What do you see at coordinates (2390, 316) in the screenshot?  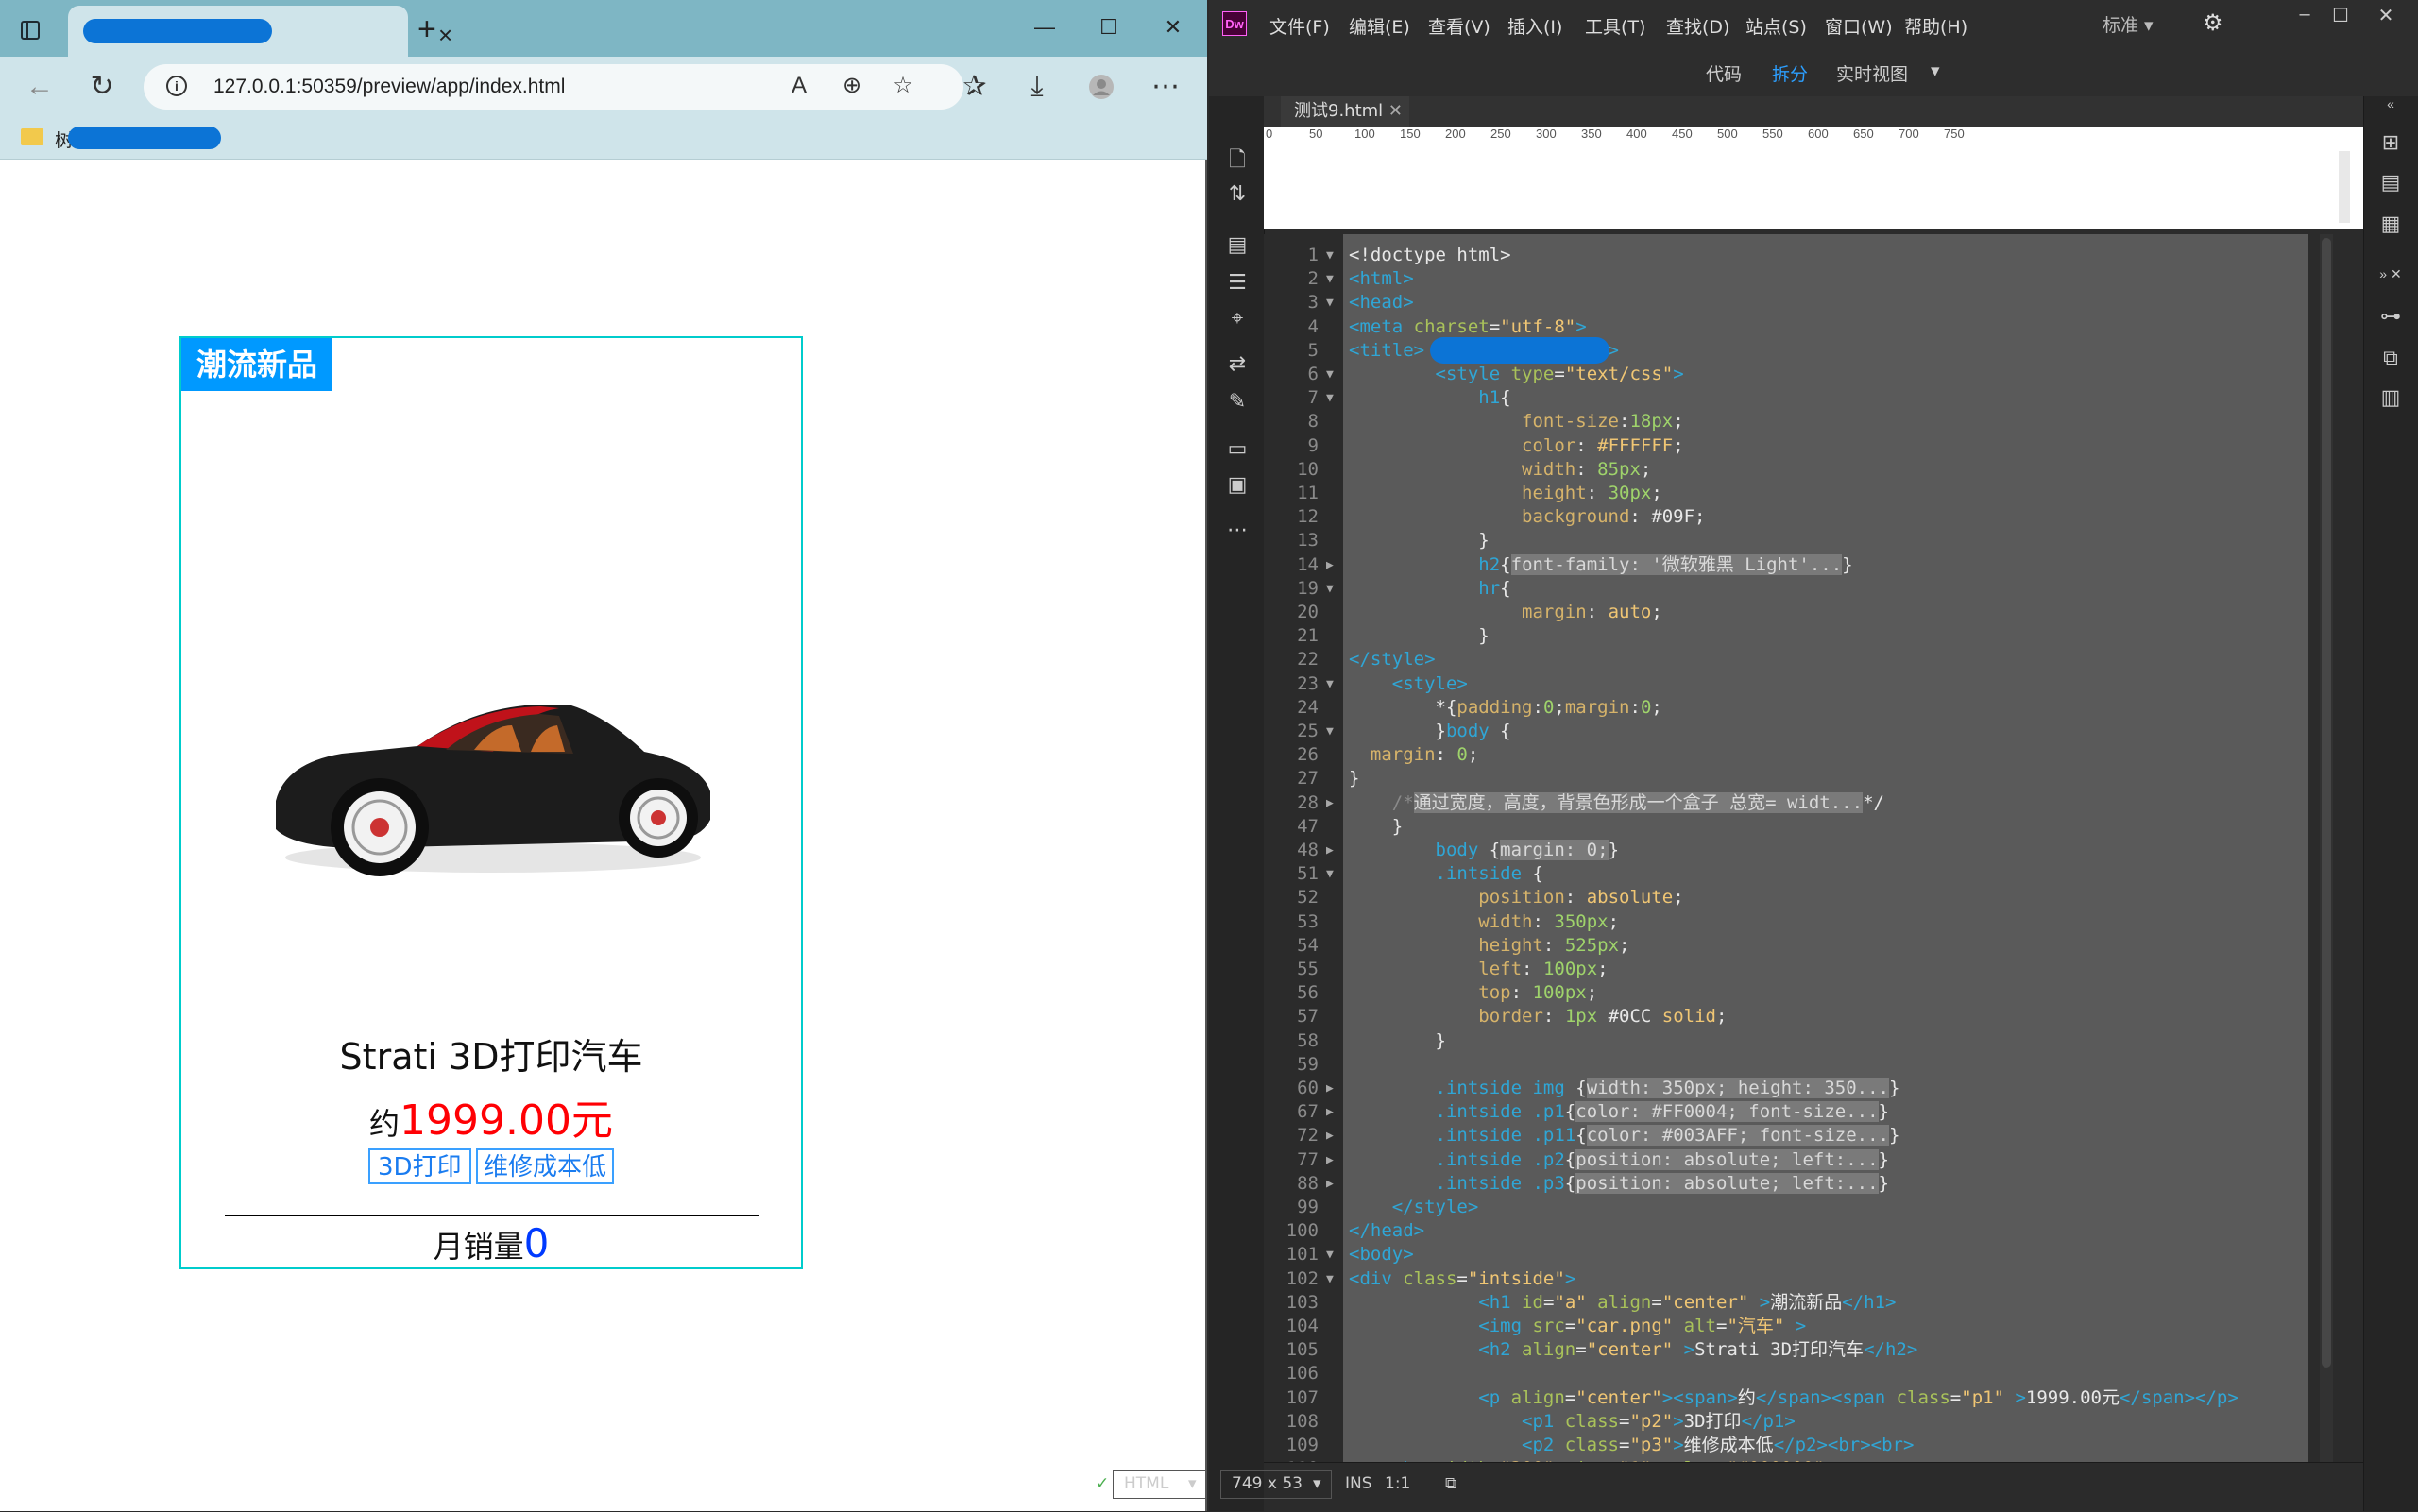 I see `files-panel-icon: ⊶` at bounding box center [2390, 316].